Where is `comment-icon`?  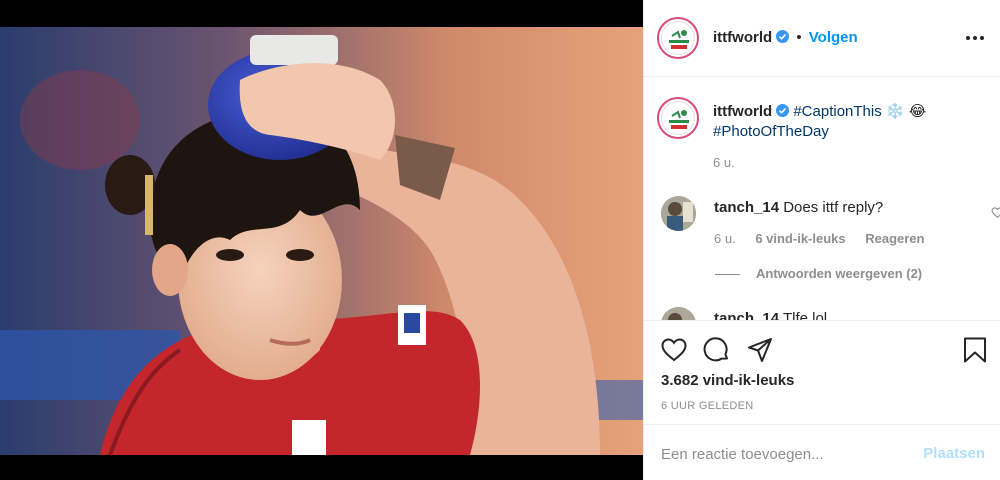 comment-icon is located at coordinates (717, 350).